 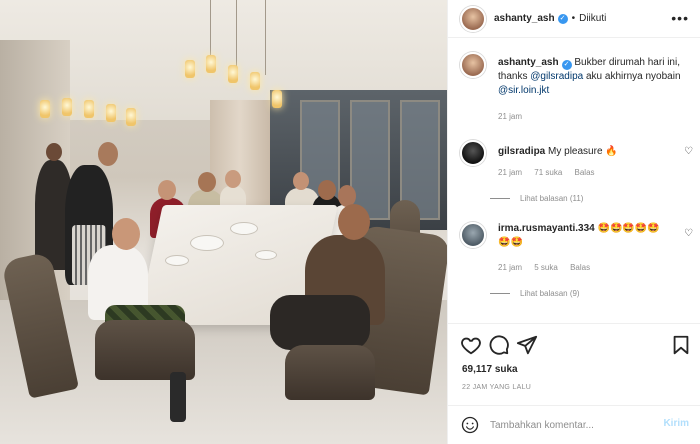 What do you see at coordinates (676, 423) in the screenshot?
I see `post-comment-button: Kirim` at bounding box center [676, 423].